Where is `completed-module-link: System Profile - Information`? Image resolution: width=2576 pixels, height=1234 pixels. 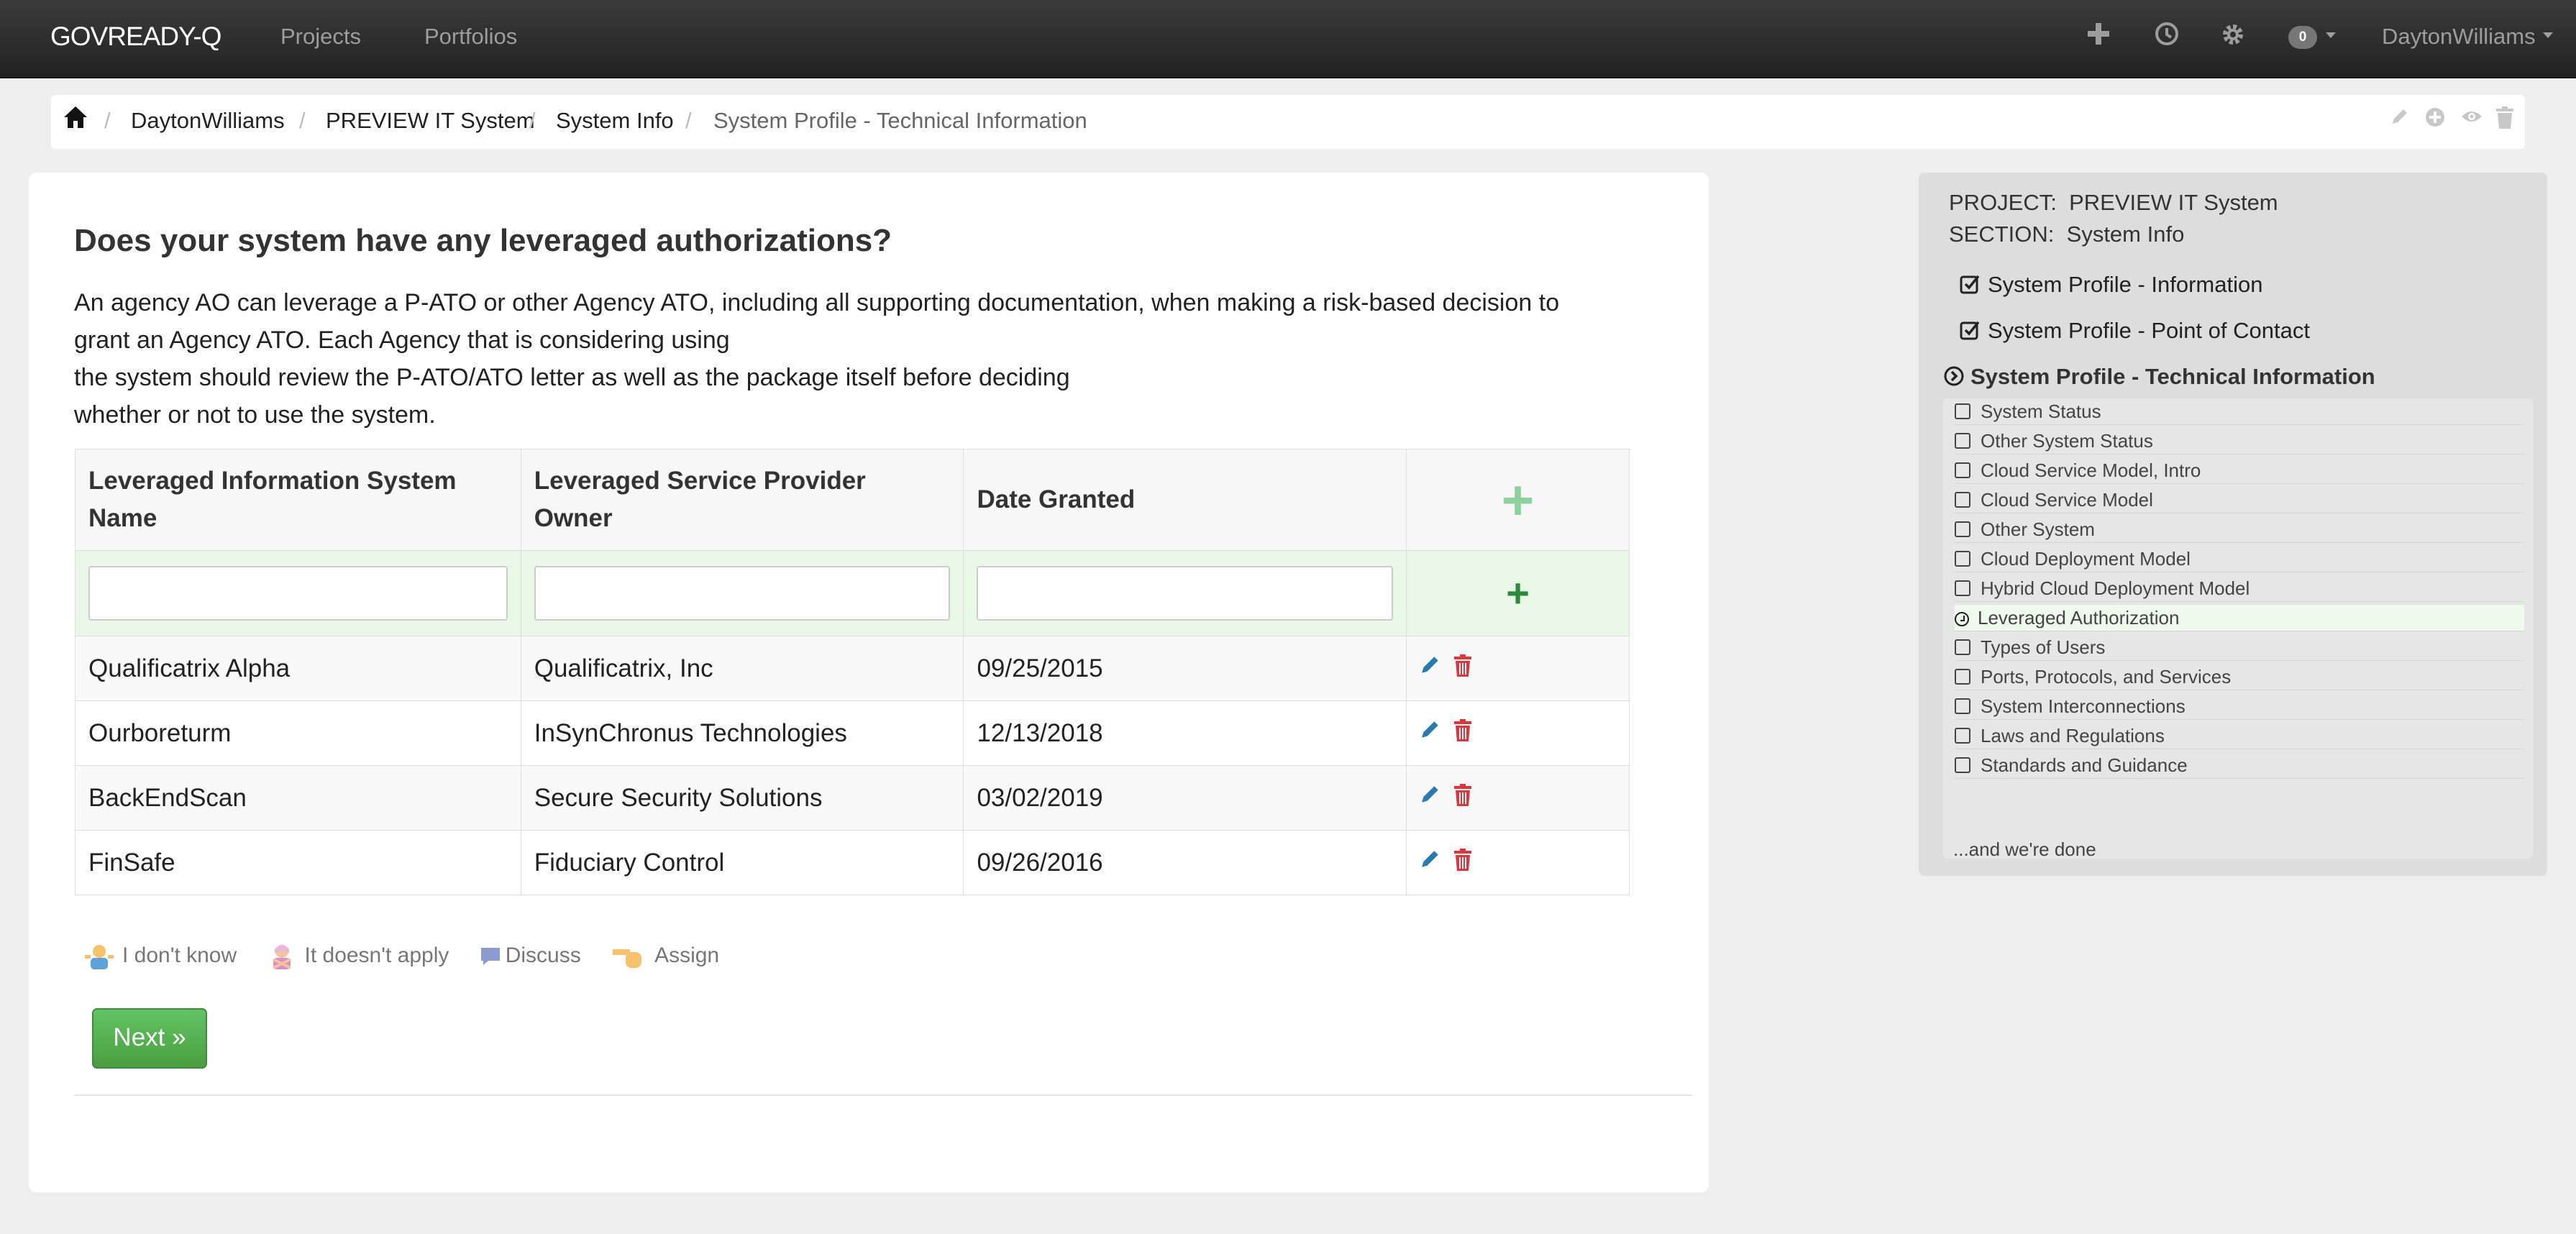
completed-module-link: System Profile - Information is located at coordinates (2110, 285).